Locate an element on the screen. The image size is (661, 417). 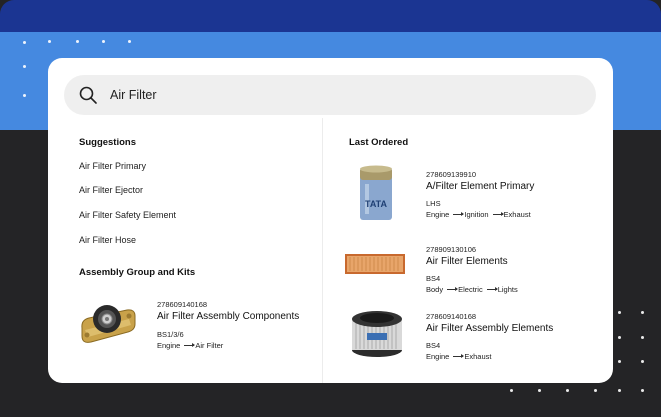
last-ordered-title: Last Ordered is located at coordinates (379, 142).